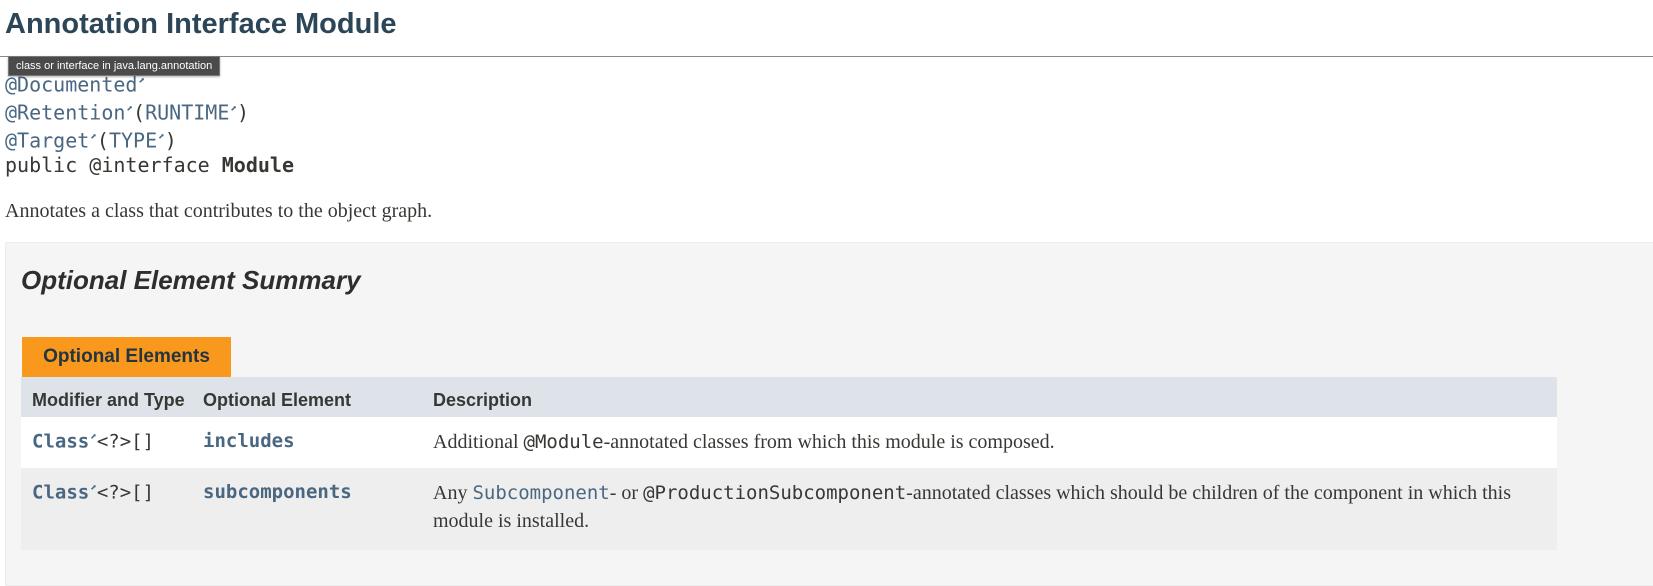  I want to click on declaration-prefix: public @interface, so click(113, 165).